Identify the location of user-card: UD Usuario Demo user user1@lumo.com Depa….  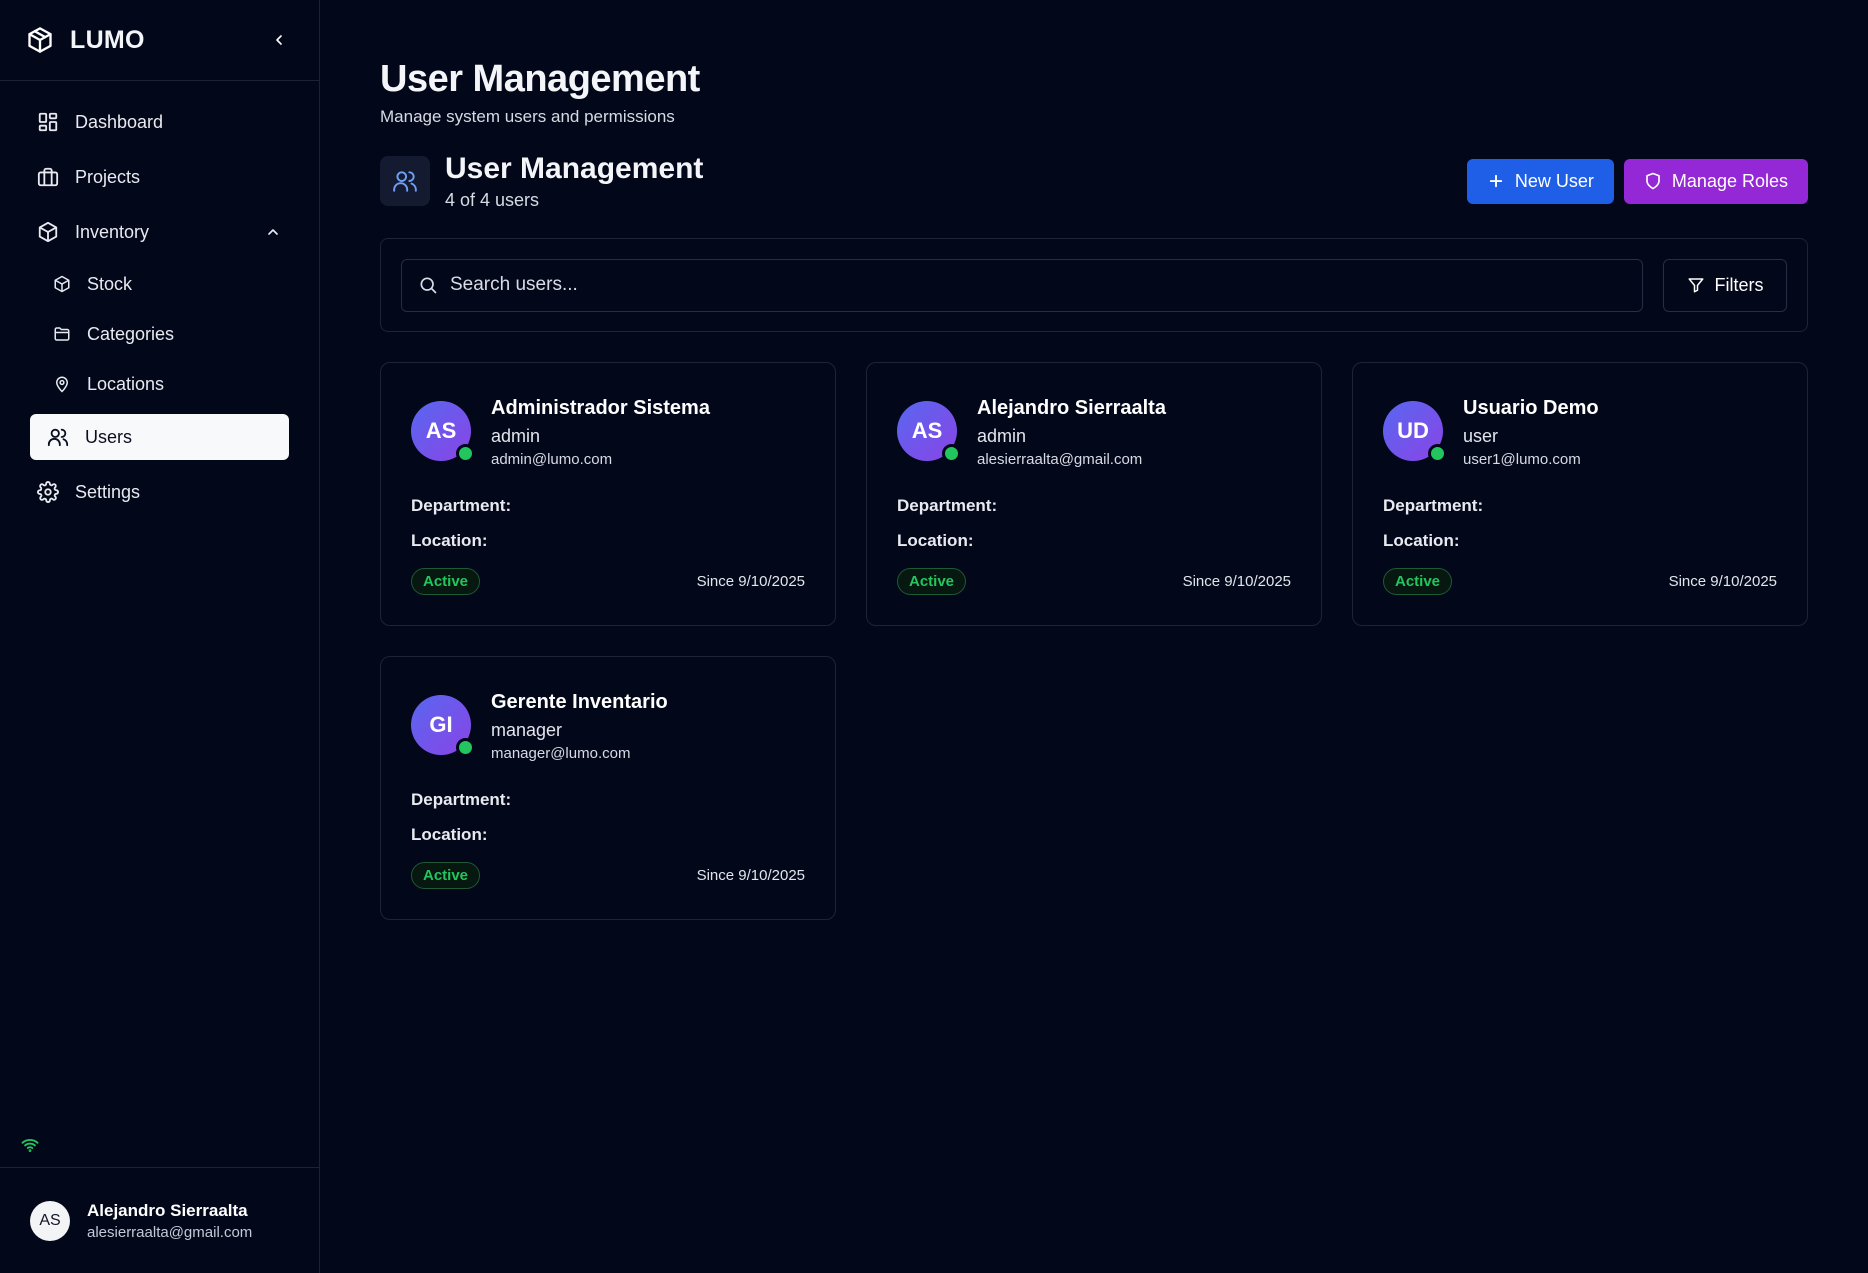
(1580, 494).